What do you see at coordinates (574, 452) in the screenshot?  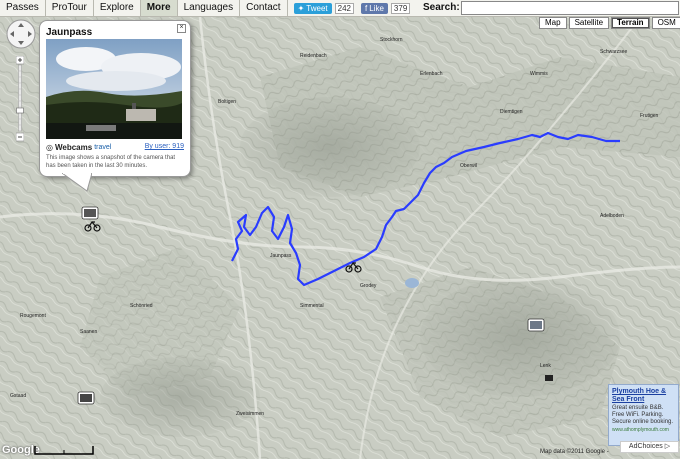 I see `map-copyright: Map data ©2011 Google -` at bounding box center [574, 452].